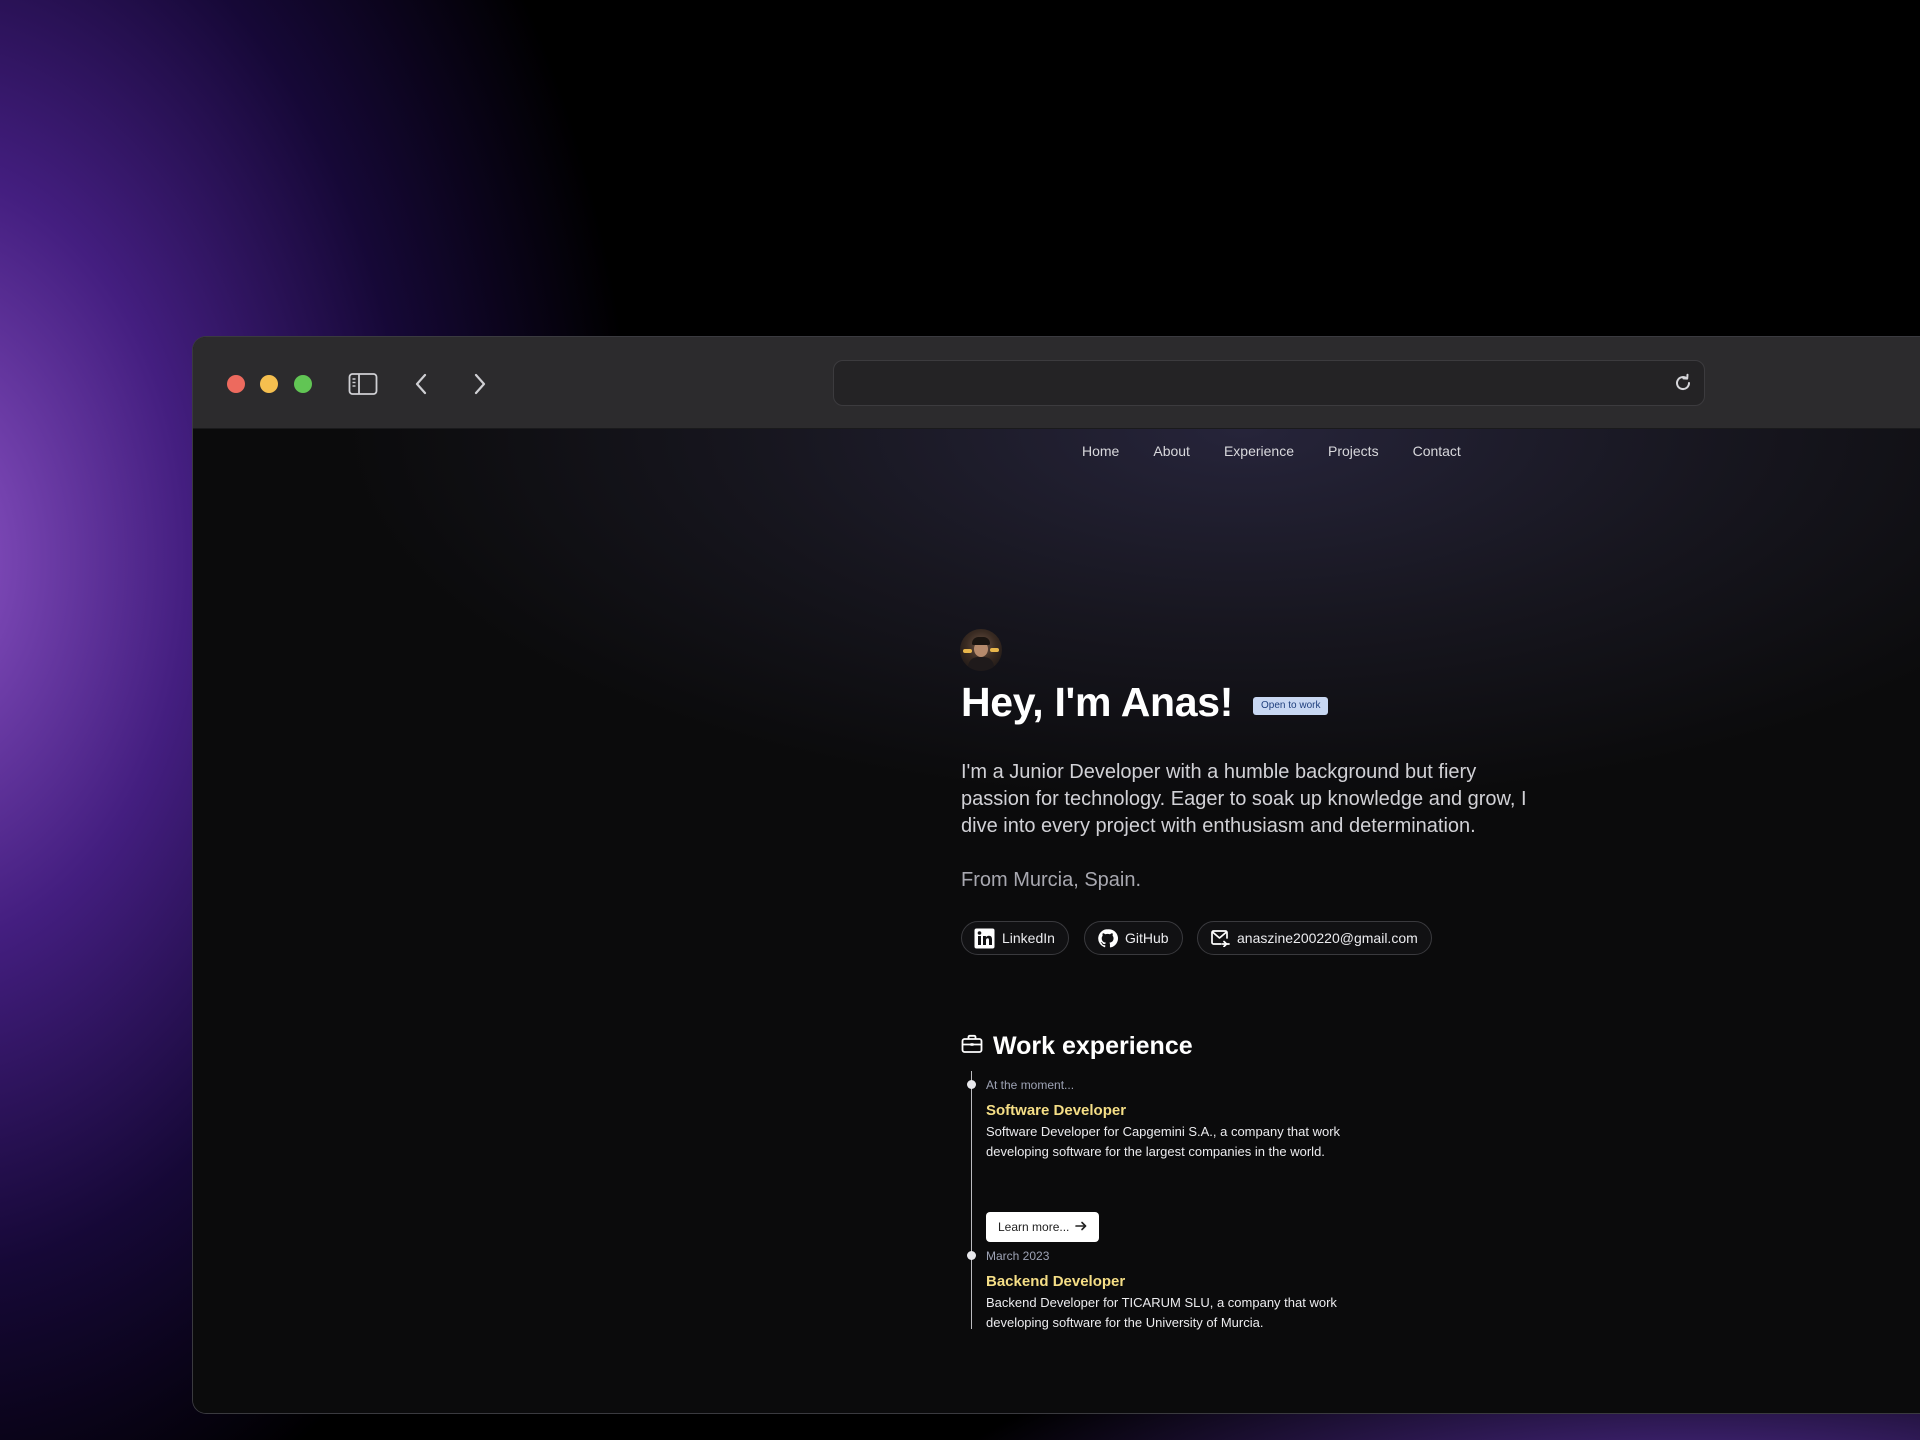 Image resolution: width=1920 pixels, height=1440 pixels. Describe the element at coordinates (1081, 1227) in the screenshot. I see `arrow-right-icon` at that location.